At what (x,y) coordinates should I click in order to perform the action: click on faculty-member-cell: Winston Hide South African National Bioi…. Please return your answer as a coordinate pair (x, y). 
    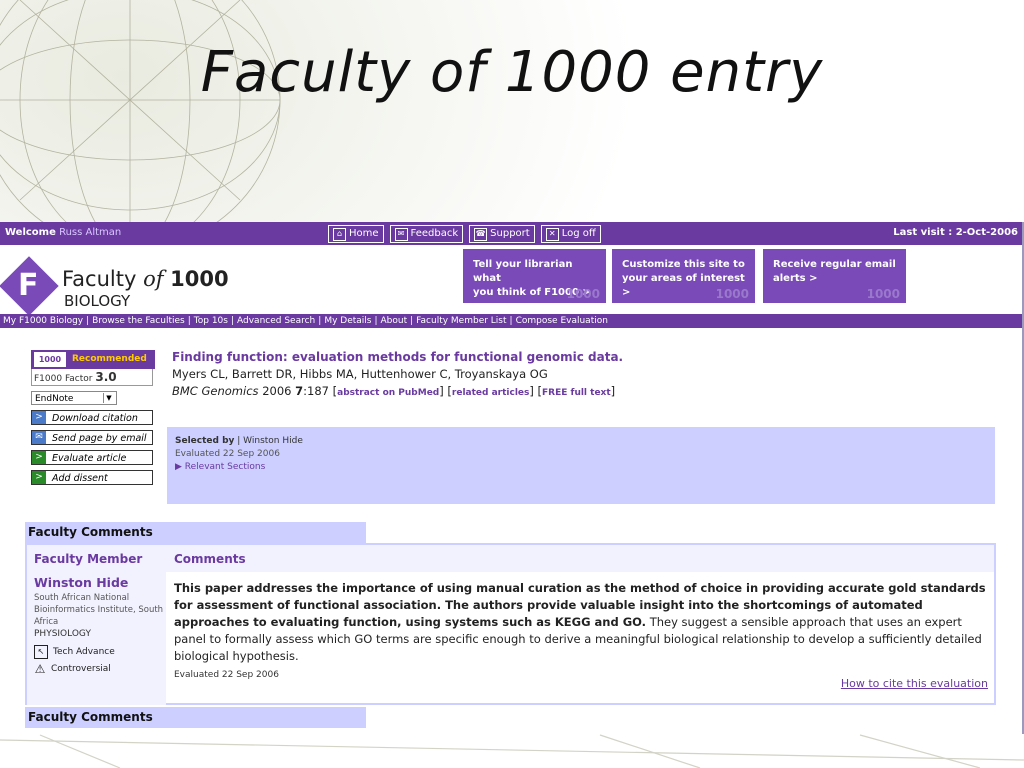
    Looking at the image, I should click on (99, 625).